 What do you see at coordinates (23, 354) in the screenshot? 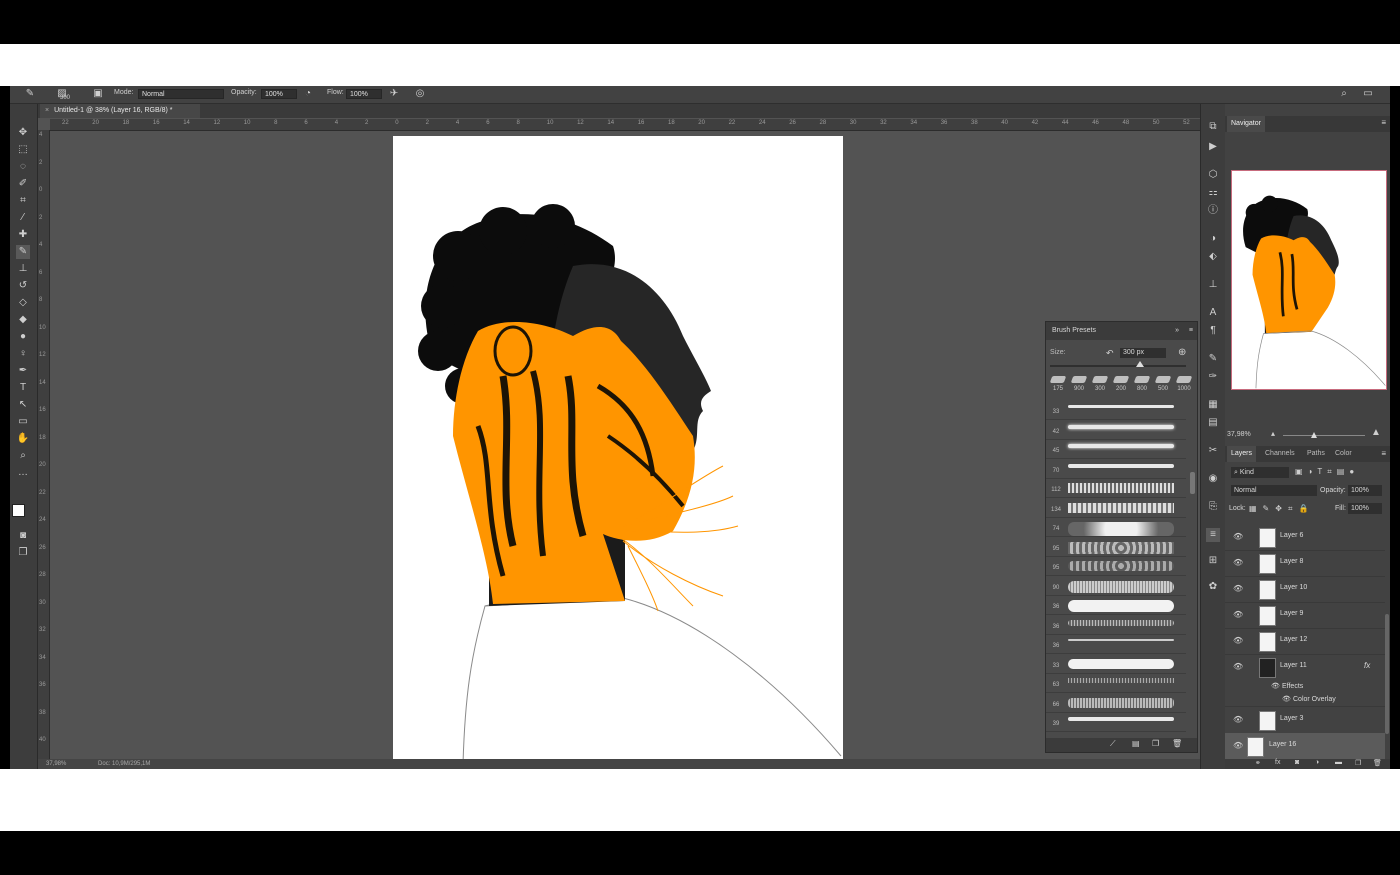
I see `dodge-tool-icon: ♀` at bounding box center [23, 354].